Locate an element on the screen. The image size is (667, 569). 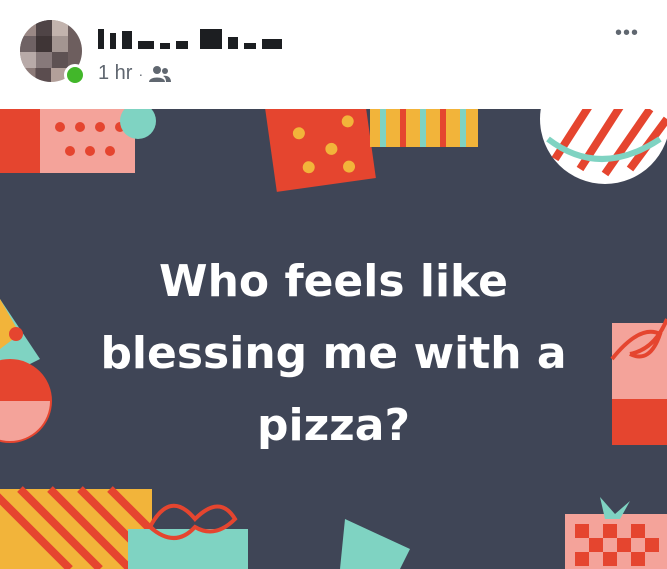
friends-icon is located at coordinates (160, 74).